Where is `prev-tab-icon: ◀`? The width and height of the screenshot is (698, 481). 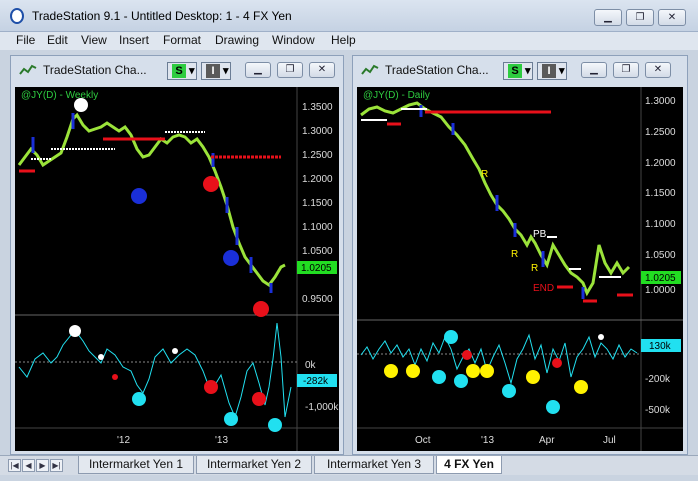
prev-tab-icon: ◀ is located at coordinates (28, 465).